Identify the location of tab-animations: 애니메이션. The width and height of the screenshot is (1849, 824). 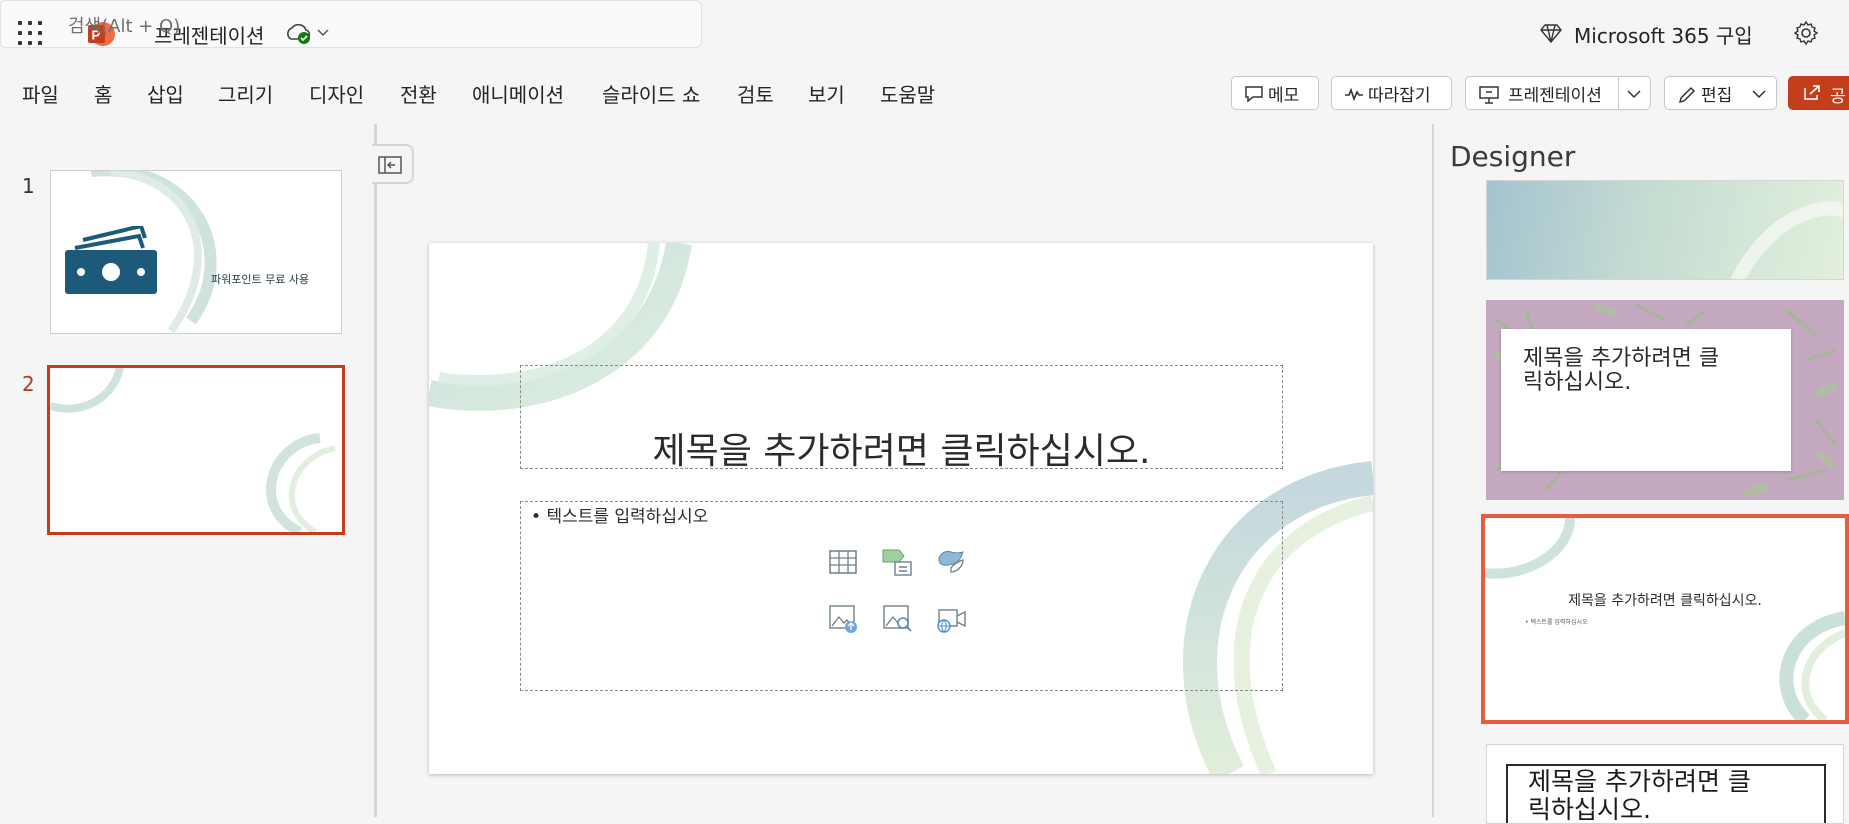
(518, 93).